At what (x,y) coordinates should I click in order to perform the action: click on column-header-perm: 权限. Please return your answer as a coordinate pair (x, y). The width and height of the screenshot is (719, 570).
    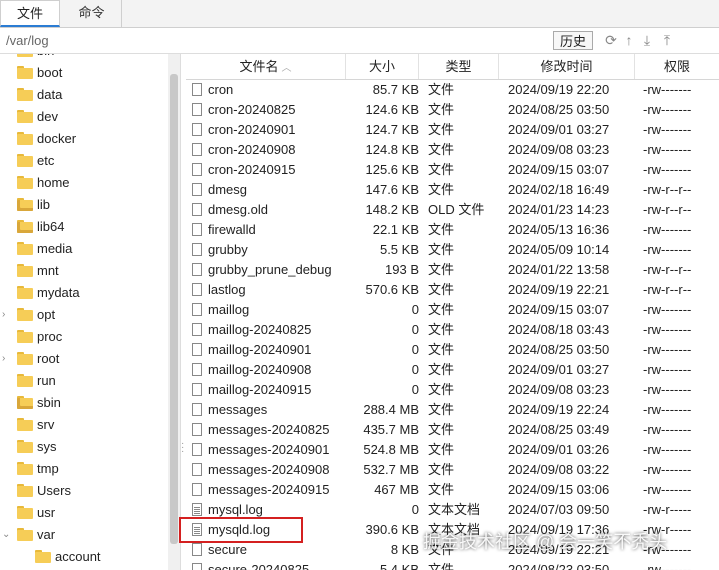
    Looking at the image, I should click on (677, 66).